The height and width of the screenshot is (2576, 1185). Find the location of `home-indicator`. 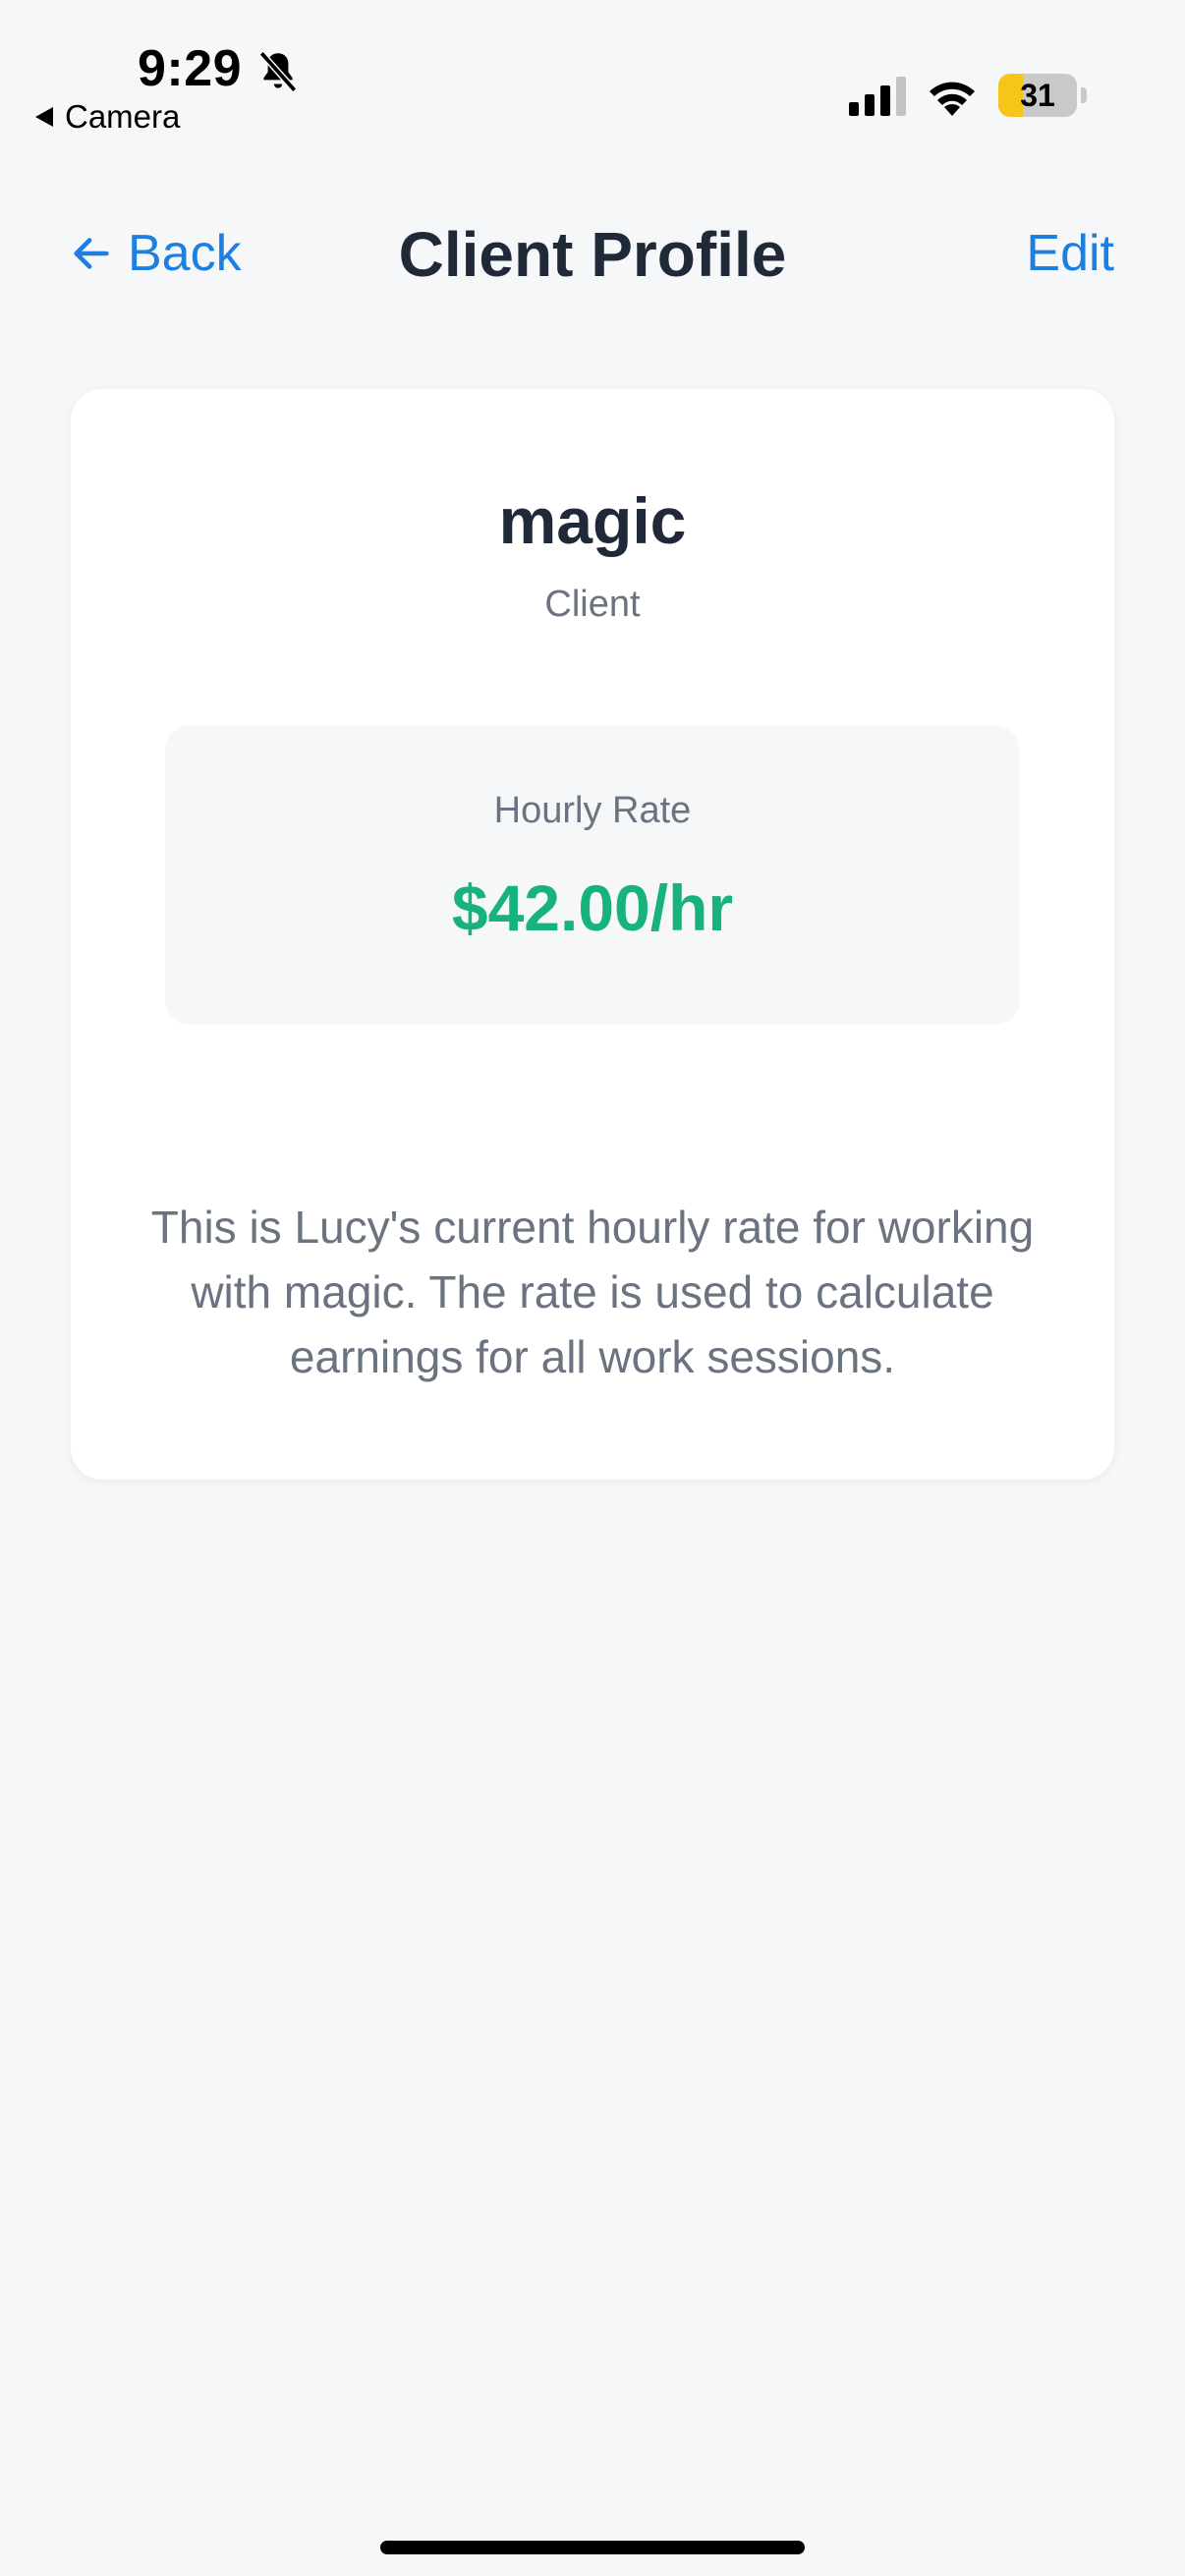

home-indicator is located at coordinates (592, 2547).